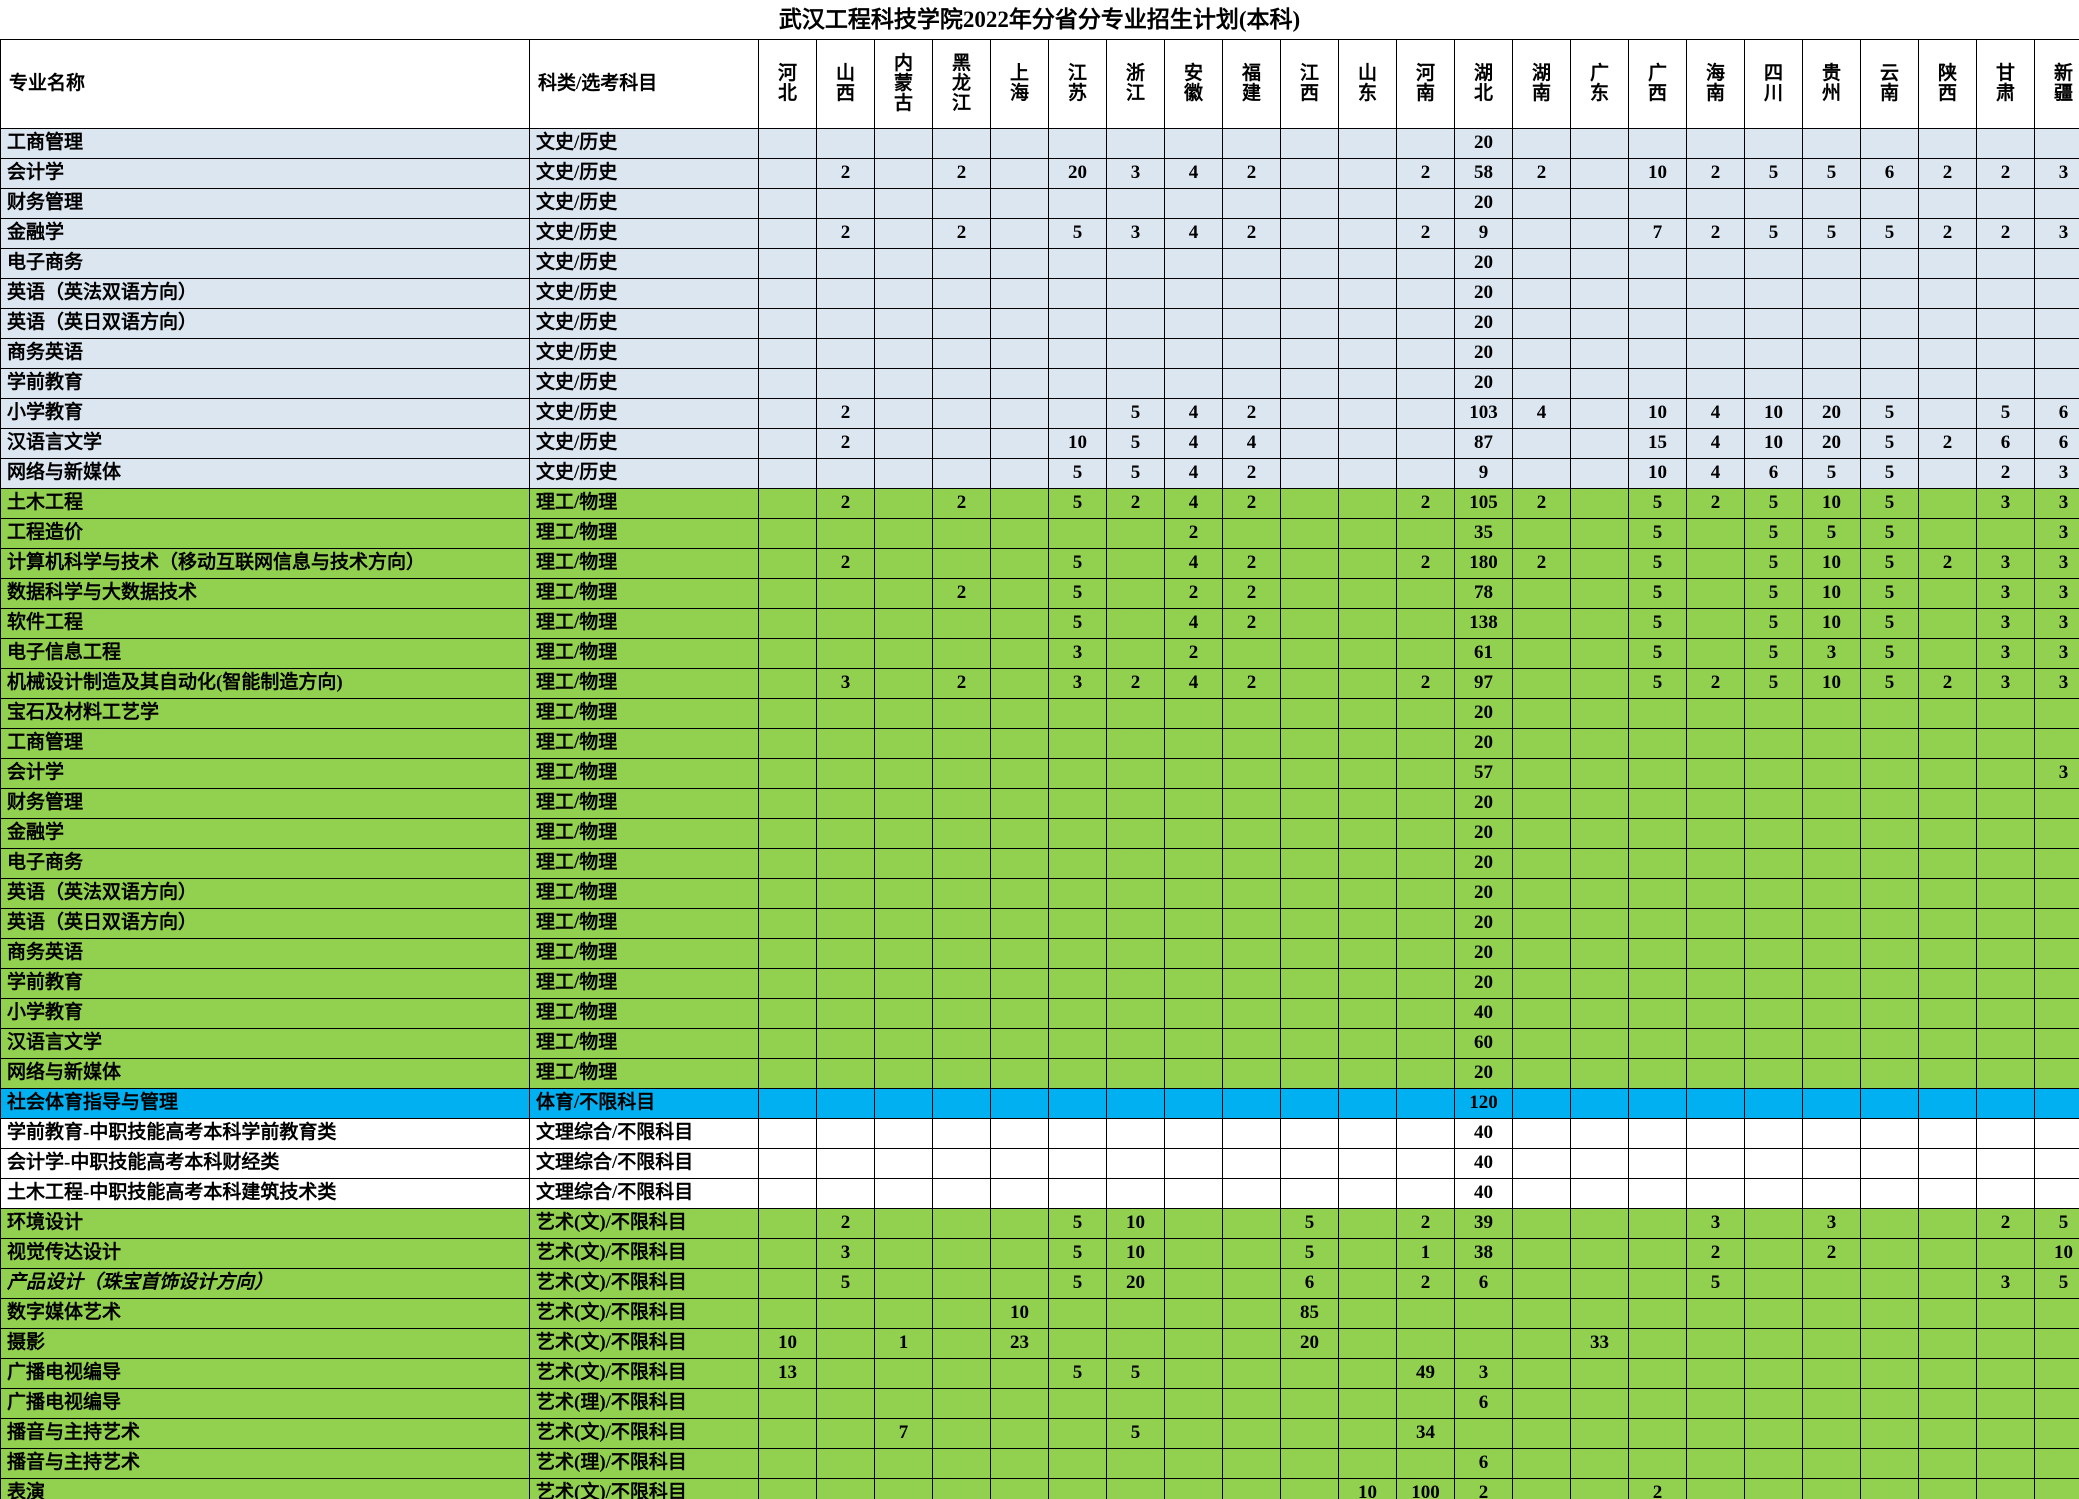 This screenshot has height=1499, width=2079. What do you see at coordinates (1483, 84) in the screenshot?
I see `column-header-province: 湖北` at bounding box center [1483, 84].